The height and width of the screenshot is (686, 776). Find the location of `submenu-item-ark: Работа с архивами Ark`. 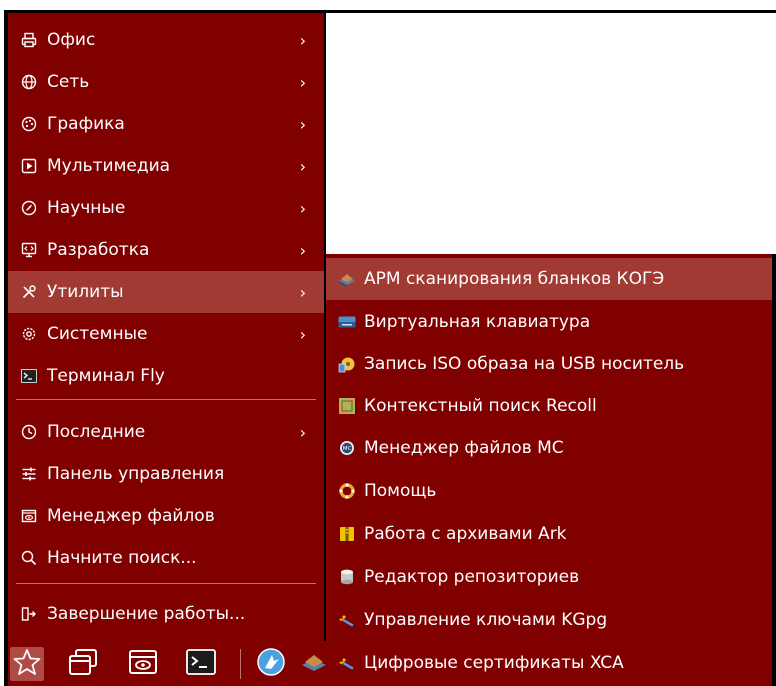

submenu-item-ark: Работа с архивами Ark is located at coordinates (549, 534).